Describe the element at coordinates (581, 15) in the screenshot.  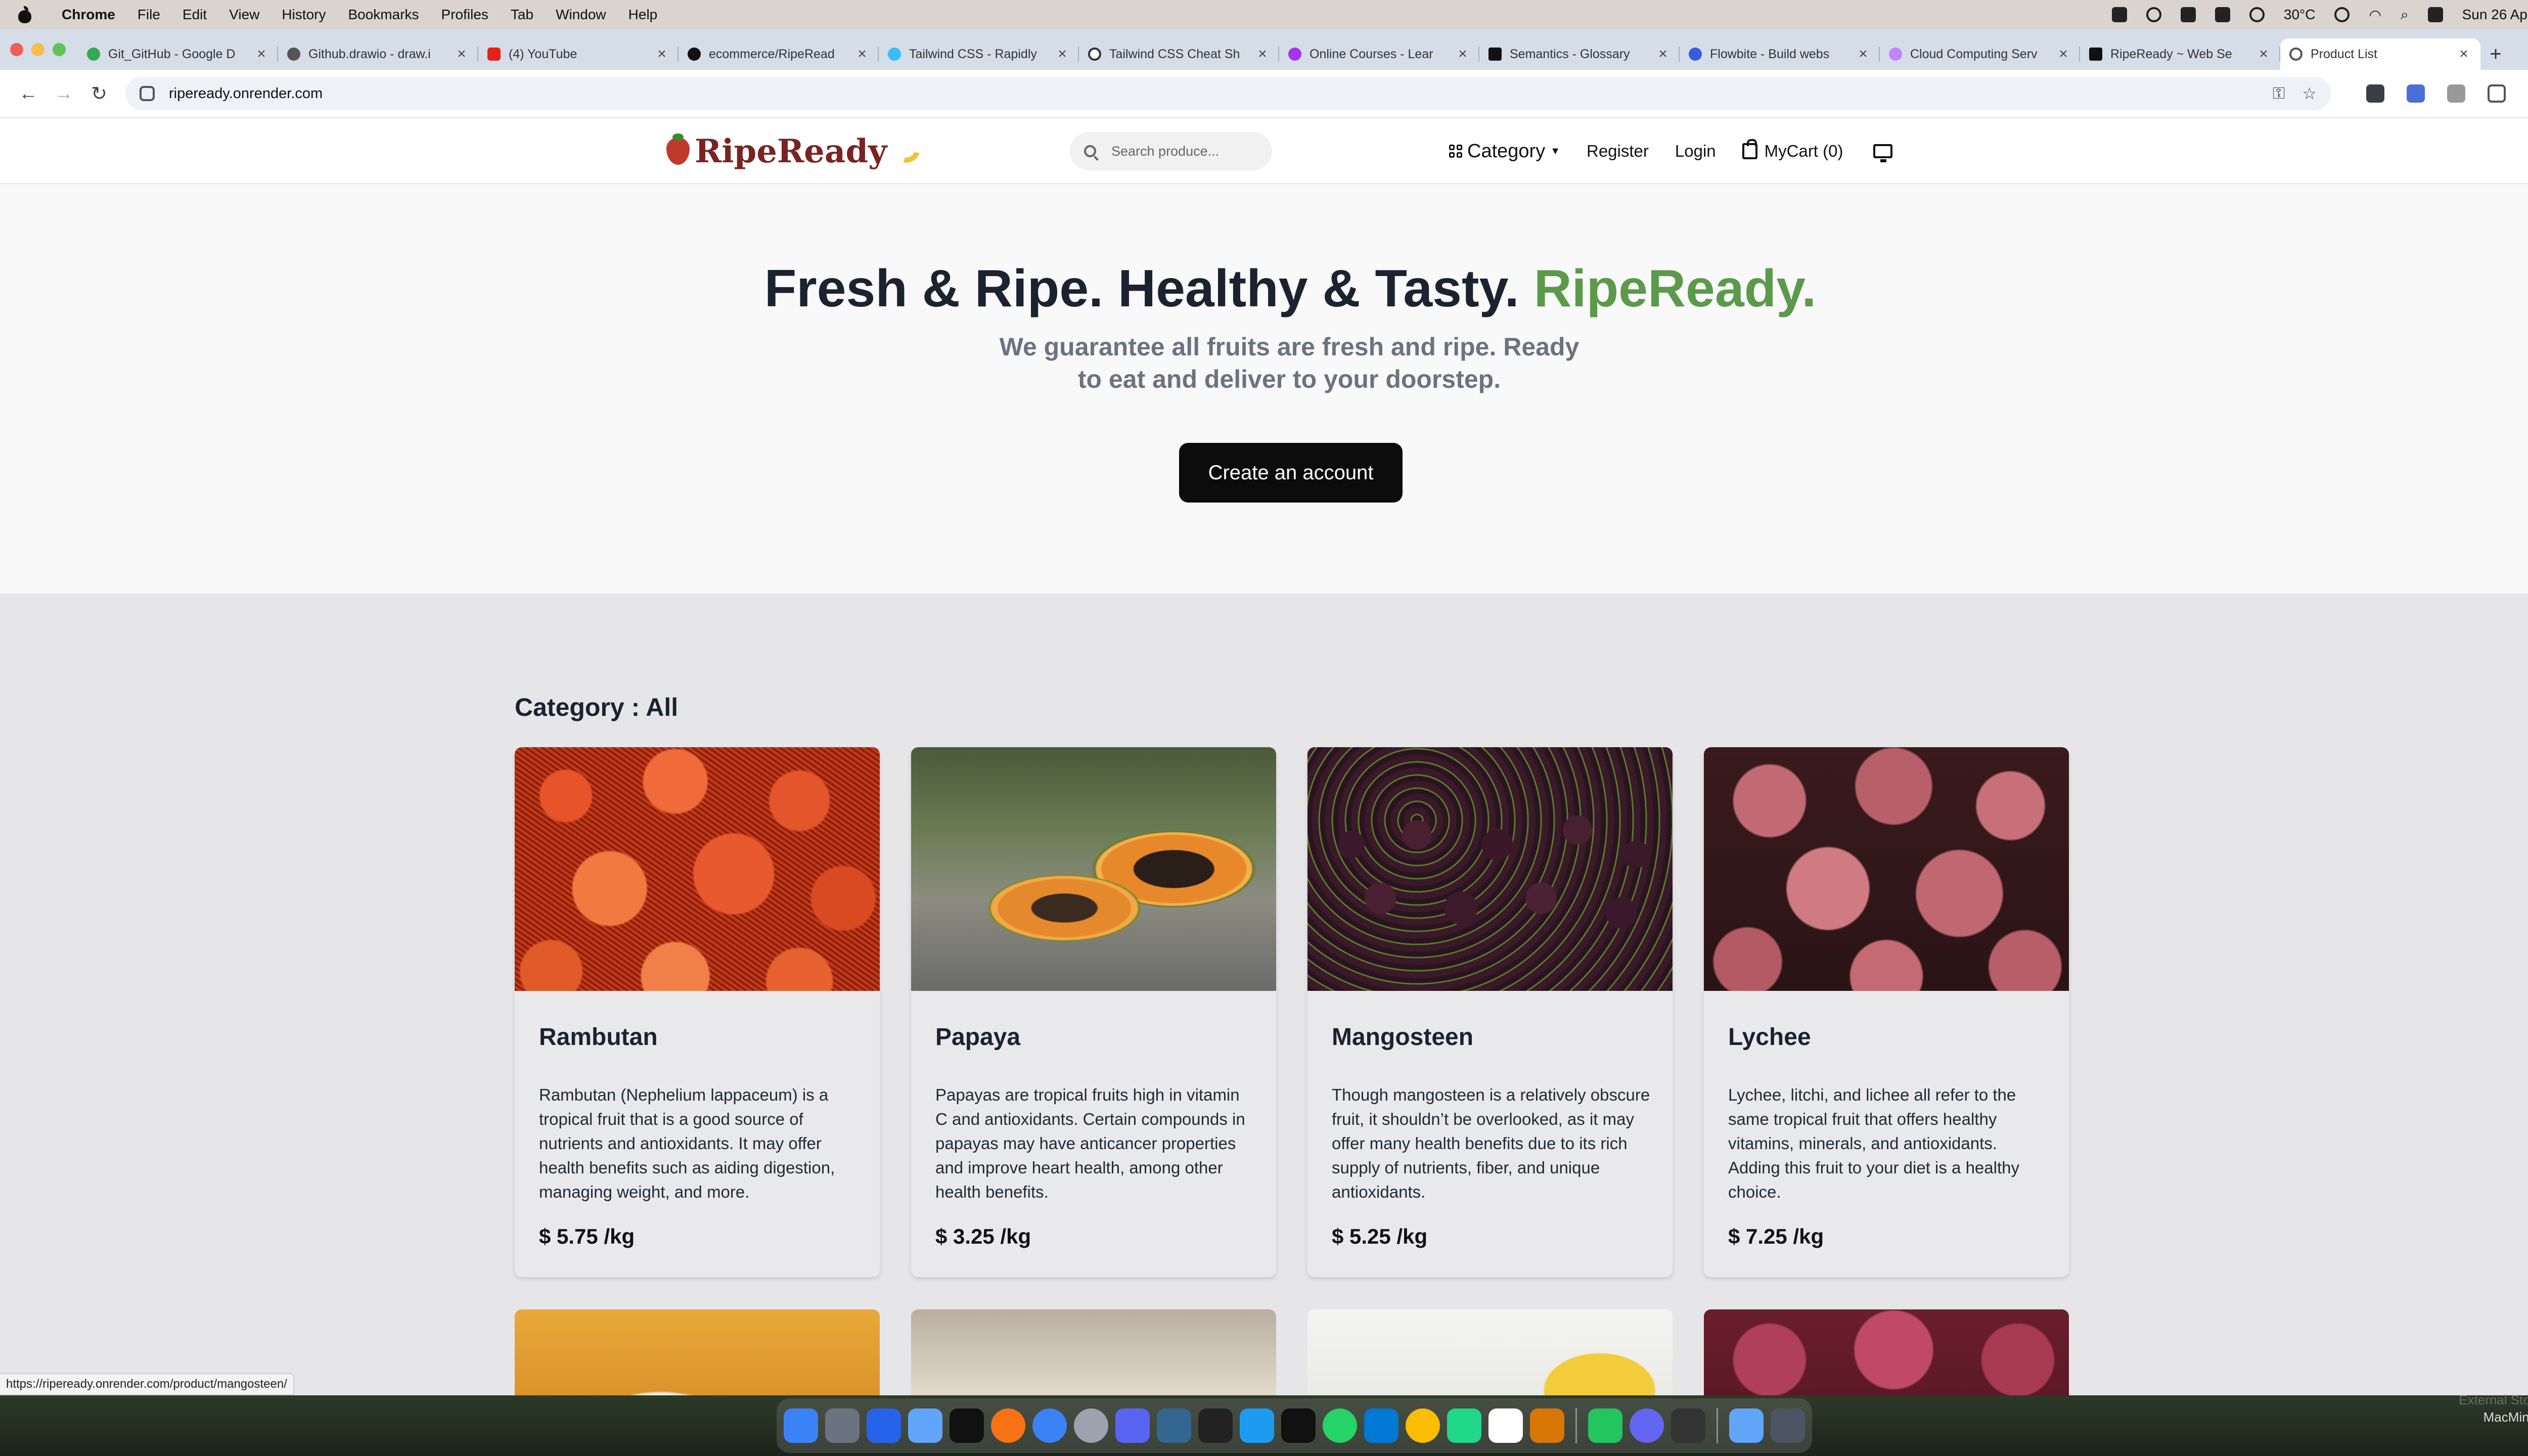
I see `menu-window: Window` at that location.